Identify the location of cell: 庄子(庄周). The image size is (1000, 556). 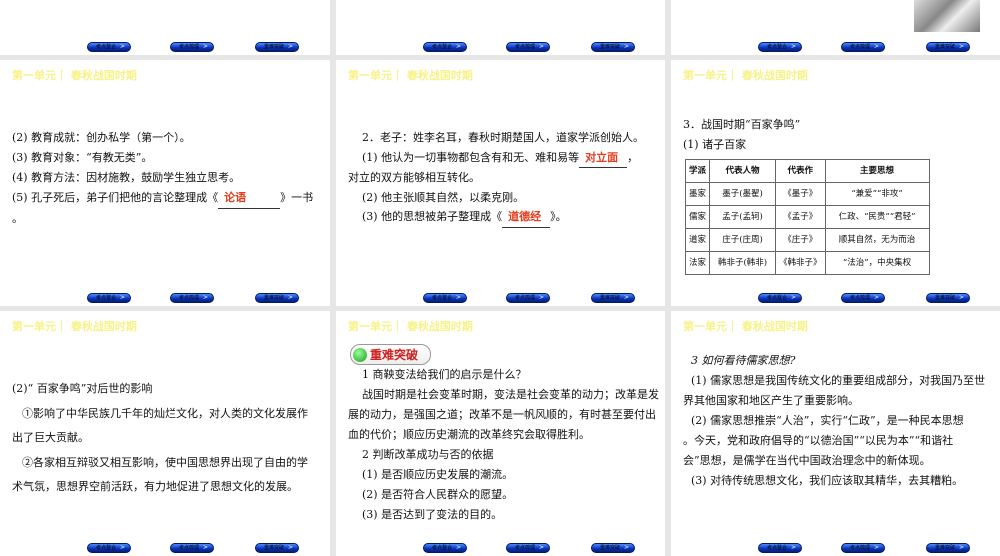
(743, 240).